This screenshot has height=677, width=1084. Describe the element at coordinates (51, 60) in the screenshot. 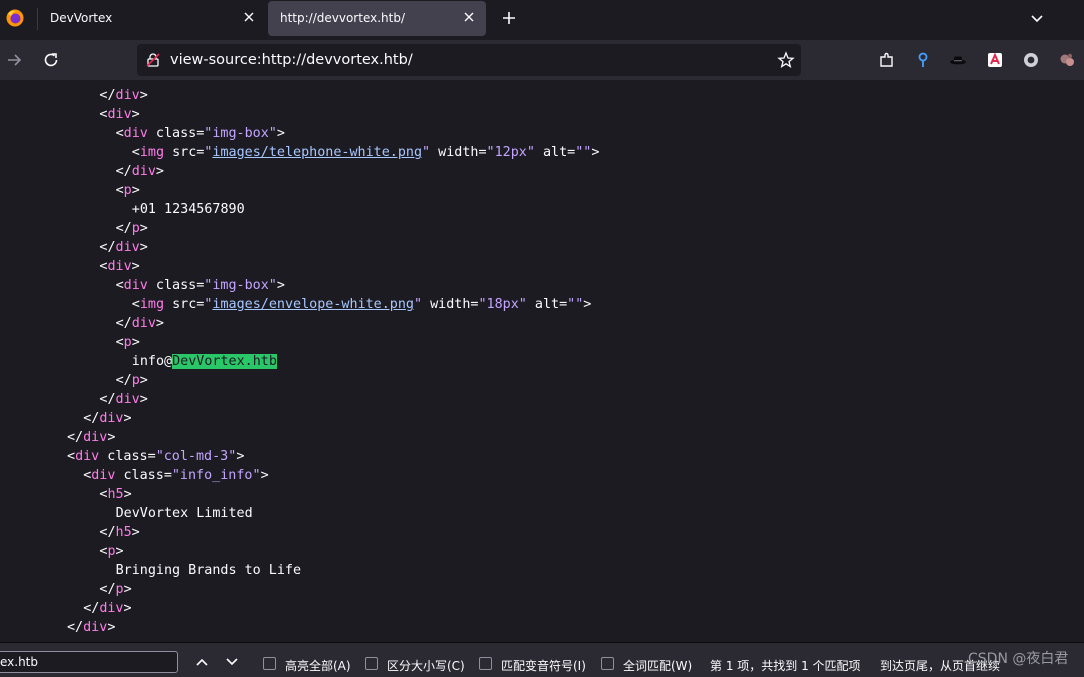

I see `reload-icon` at that location.